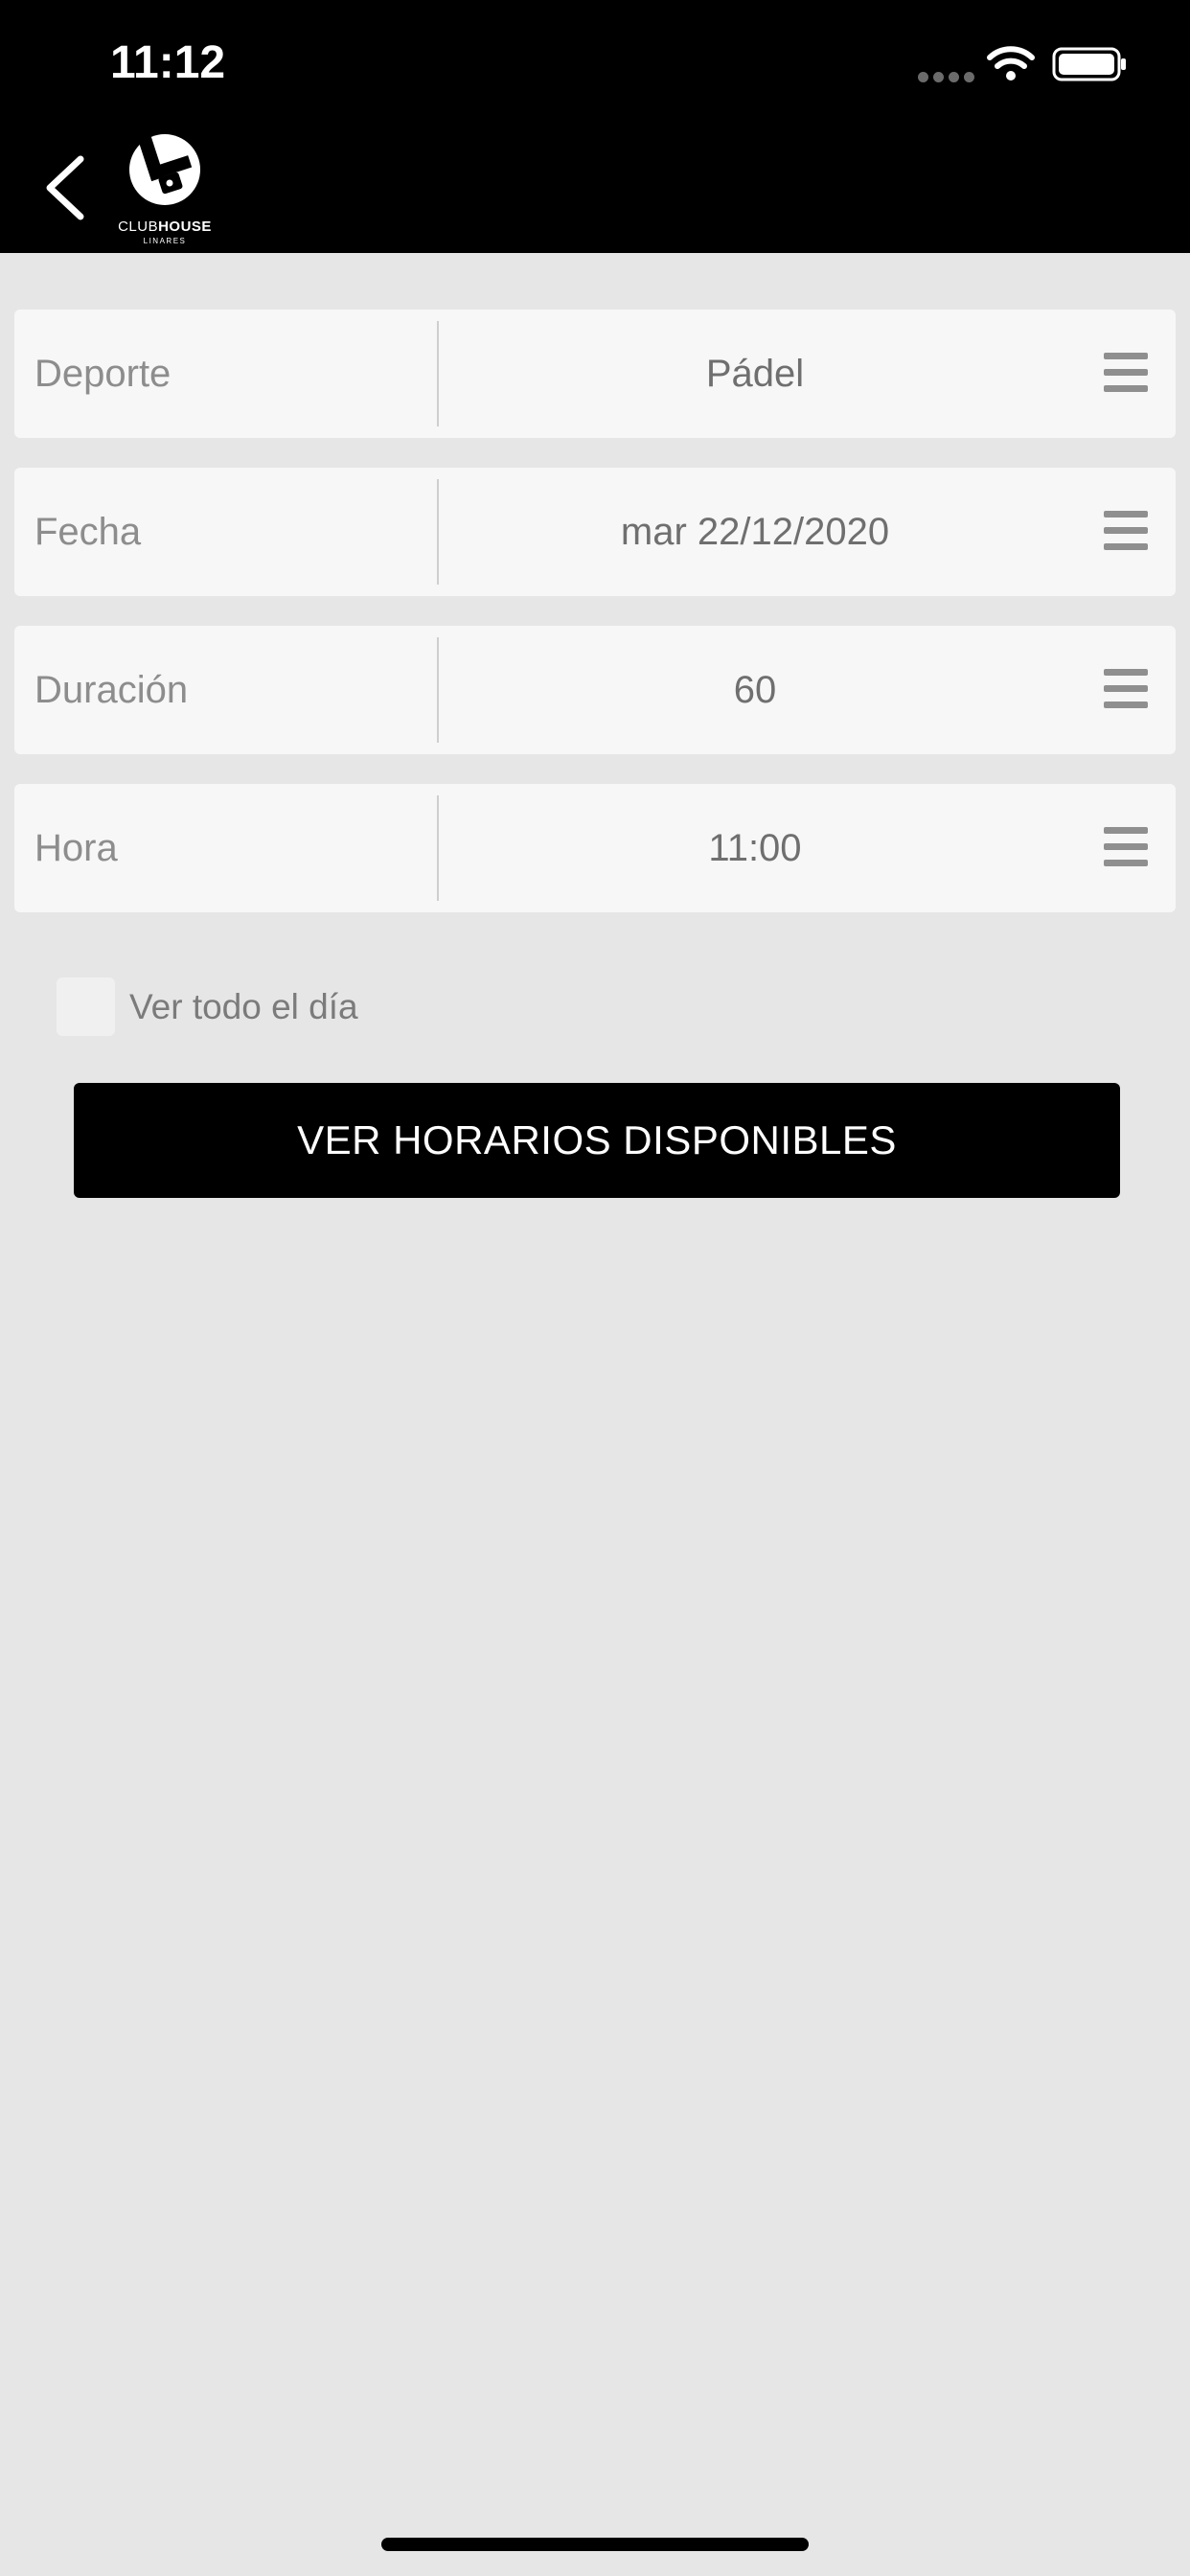 This screenshot has width=1190, height=2576. I want to click on clubhouse-logo: CLUBHOUSE LINARES, so click(165, 188).